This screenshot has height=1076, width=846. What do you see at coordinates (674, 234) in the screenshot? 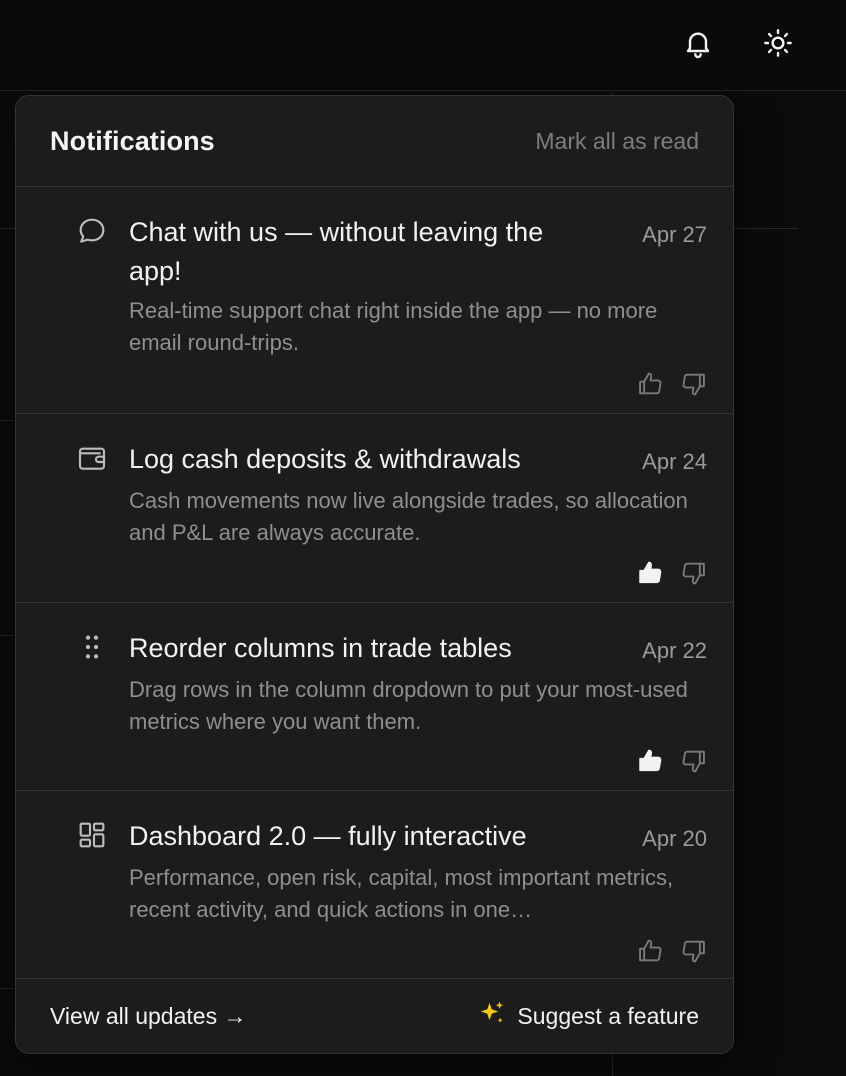
I see `notification-date: Apr 27` at bounding box center [674, 234].